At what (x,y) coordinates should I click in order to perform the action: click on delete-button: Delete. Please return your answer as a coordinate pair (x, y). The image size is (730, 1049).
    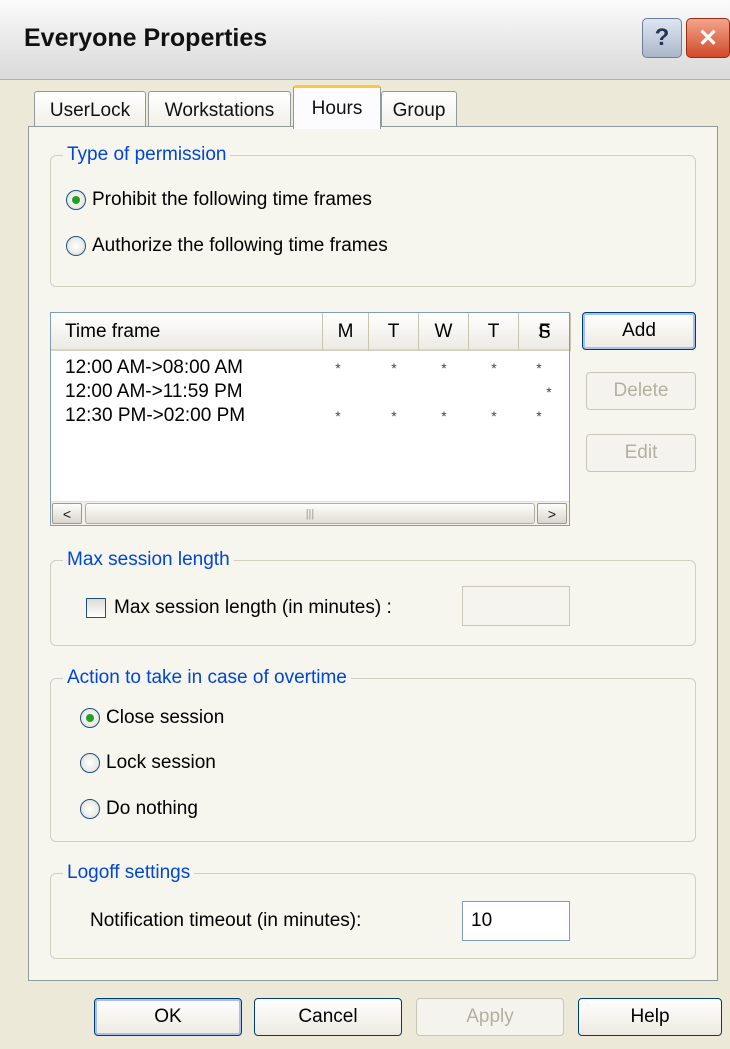
    Looking at the image, I should click on (641, 391).